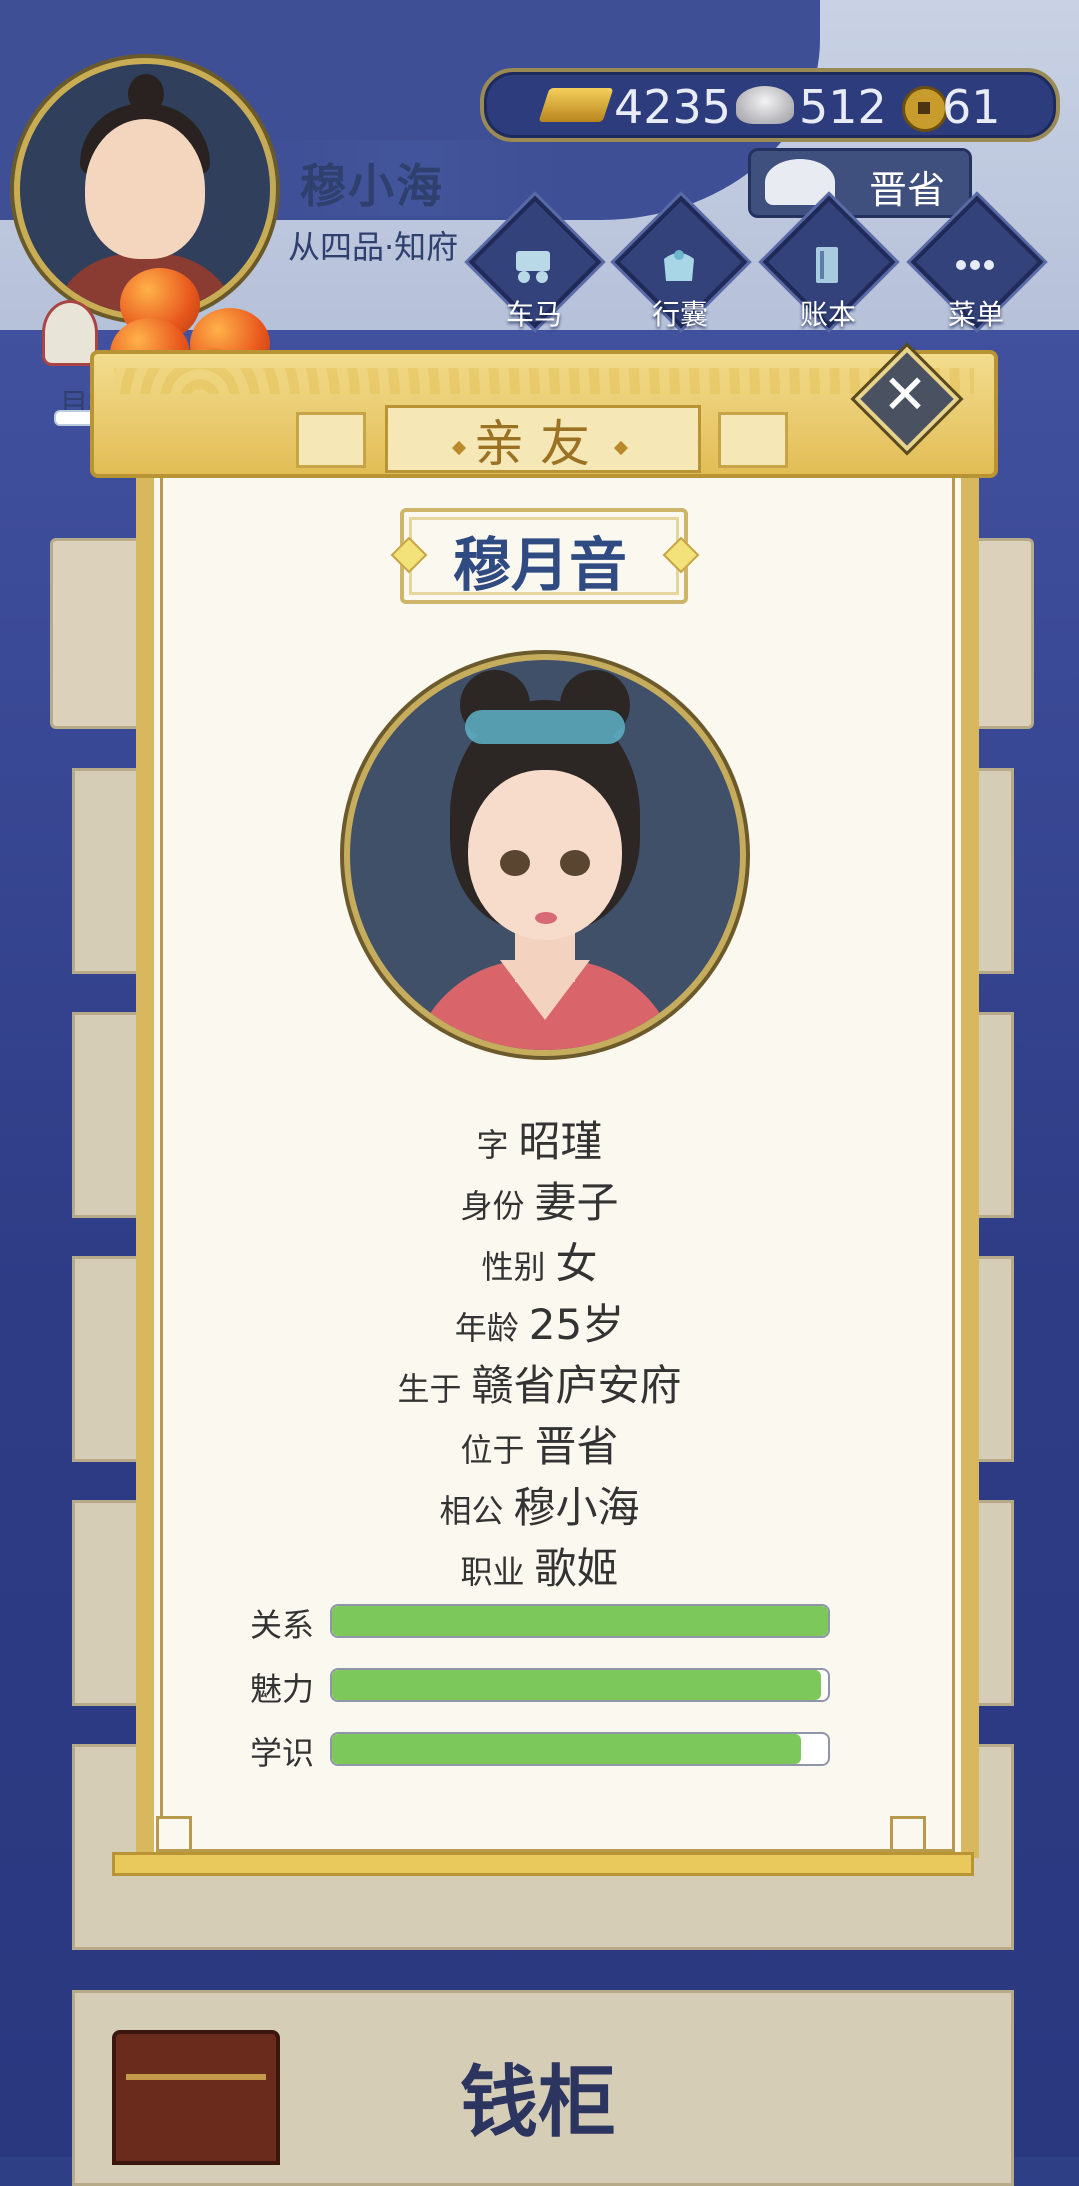 This screenshot has height=2186, width=1079. What do you see at coordinates (282, 1689) in the screenshot?
I see `stat-label-charm: 魅力` at bounding box center [282, 1689].